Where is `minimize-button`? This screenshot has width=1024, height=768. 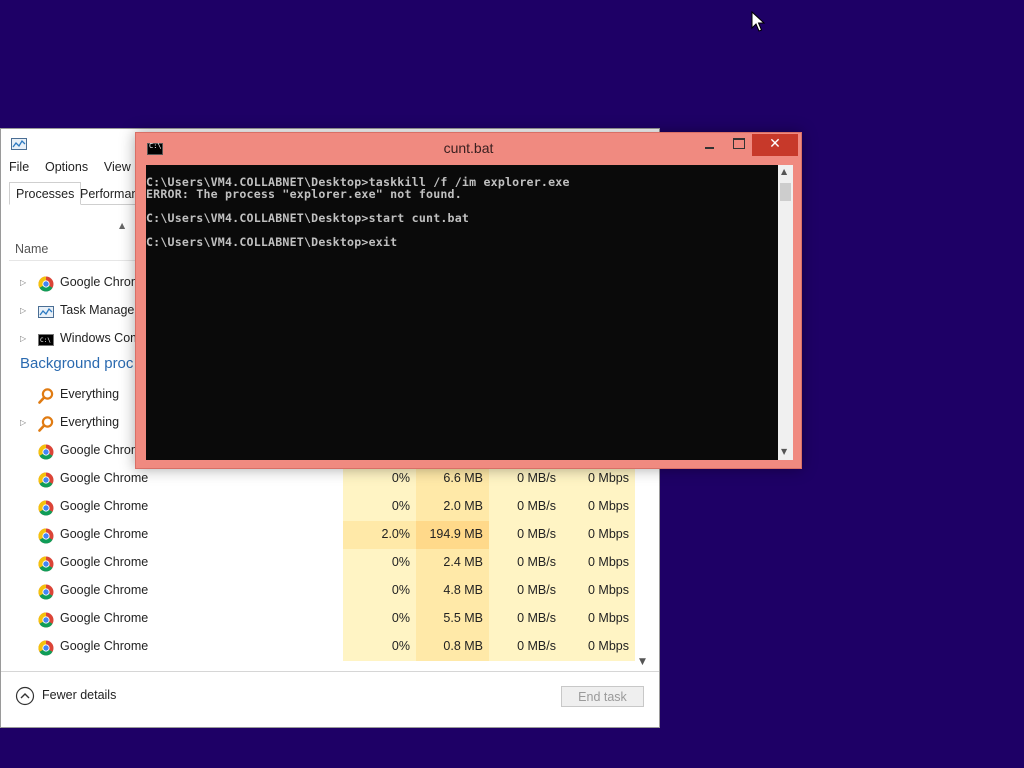 minimize-button is located at coordinates (710, 145).